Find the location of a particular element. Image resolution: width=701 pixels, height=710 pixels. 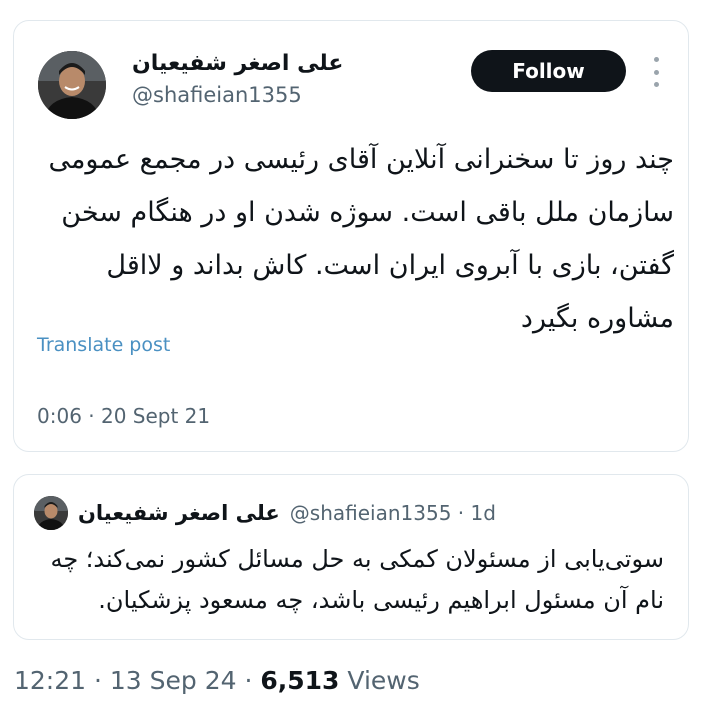

quoted-author-avatar is located at coordinates (51, 513).